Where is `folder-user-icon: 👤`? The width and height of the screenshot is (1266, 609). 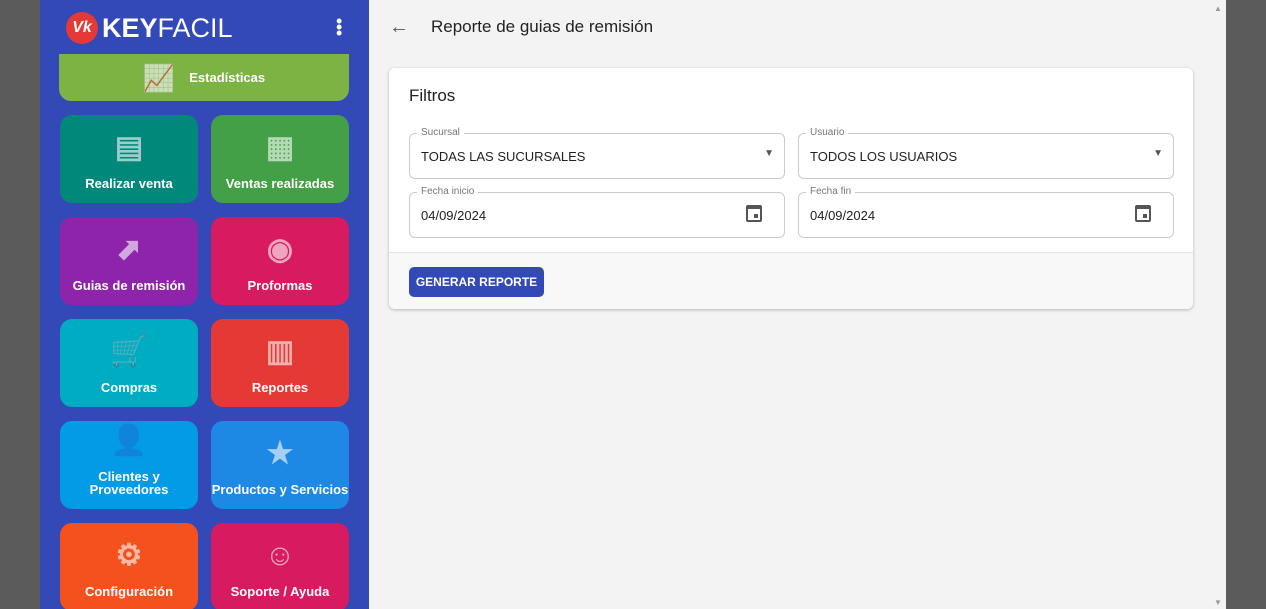
folder-user-icon: 👤 is located at coordinates (129, 440).